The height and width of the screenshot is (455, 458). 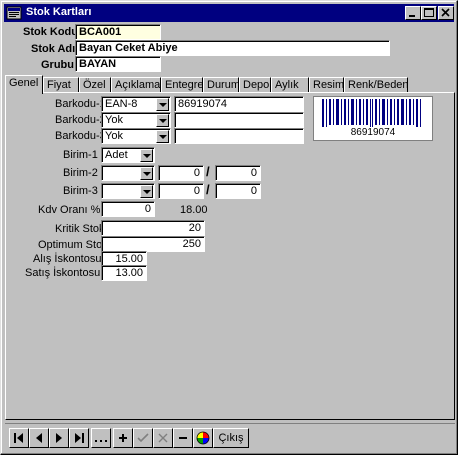 I want to click on skip-first-icon, so click(x=18, y=438).